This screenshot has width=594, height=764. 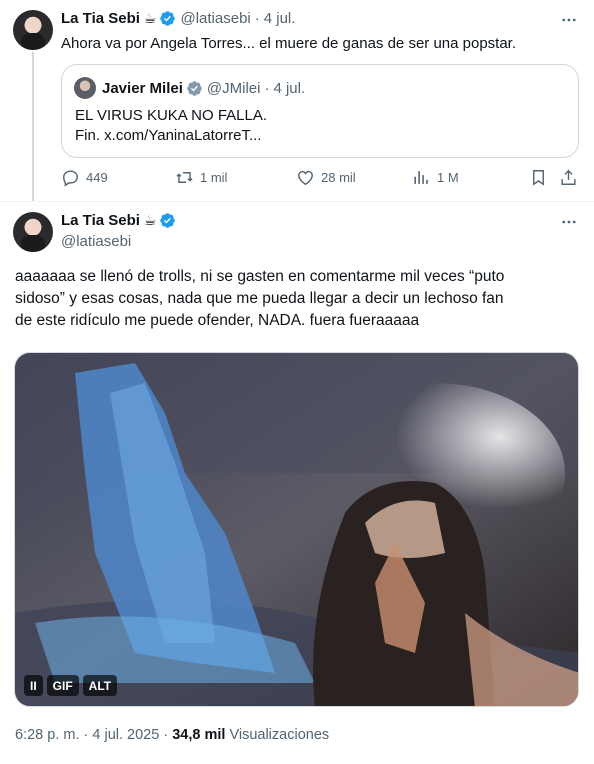 What do you see at coordinates (297, 201) in the screenshot?
I see `divider` at bounding box center [297, 201].